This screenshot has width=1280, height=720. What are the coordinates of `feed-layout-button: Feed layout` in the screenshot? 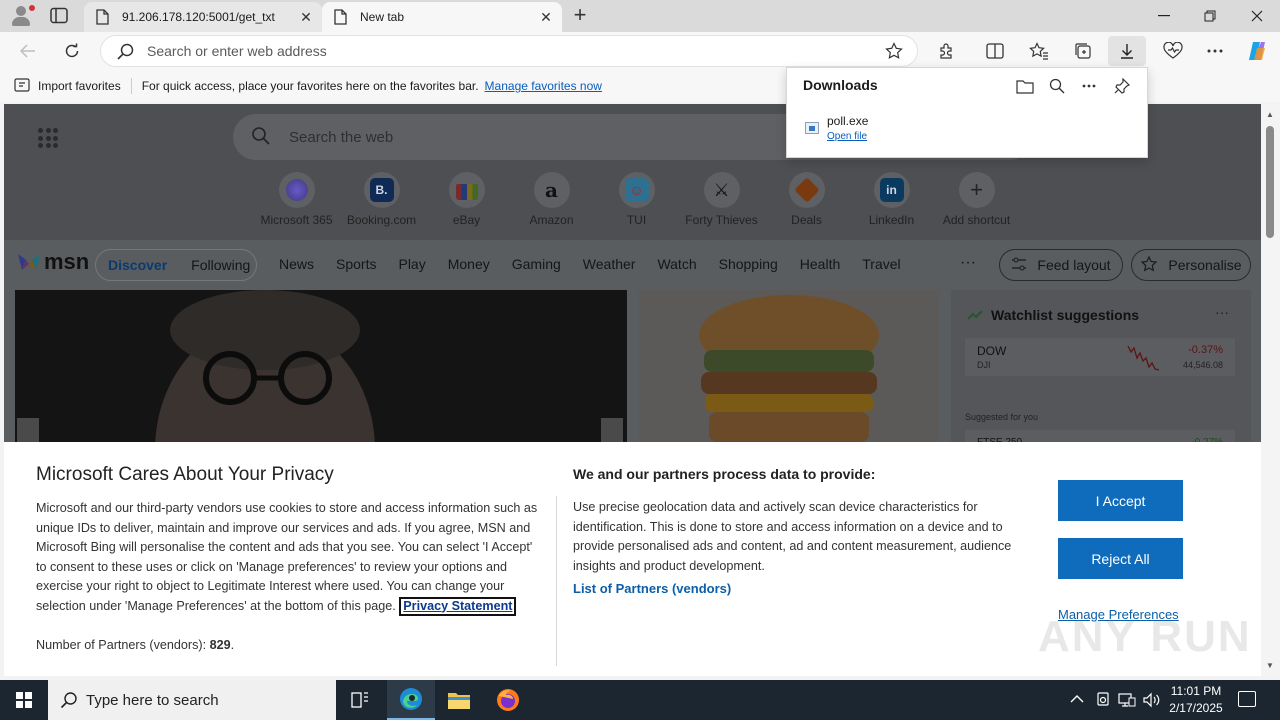 It's located at (1061, 265).